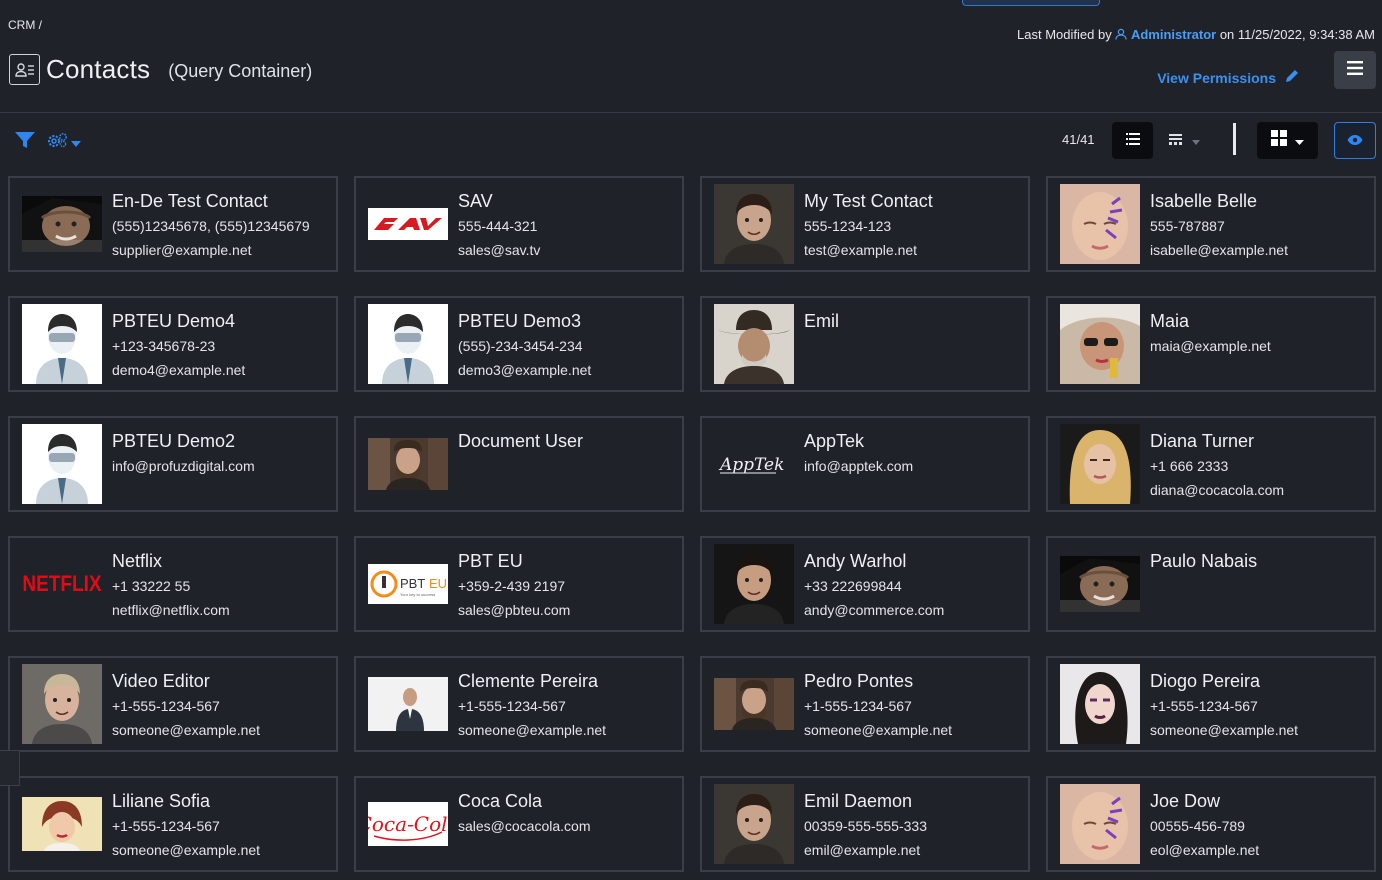 This screenshot has width=1382, height=880. I want to click on contact-info: Joe Dow 00555-456-789 eol@example.net, so click(1204, 823).